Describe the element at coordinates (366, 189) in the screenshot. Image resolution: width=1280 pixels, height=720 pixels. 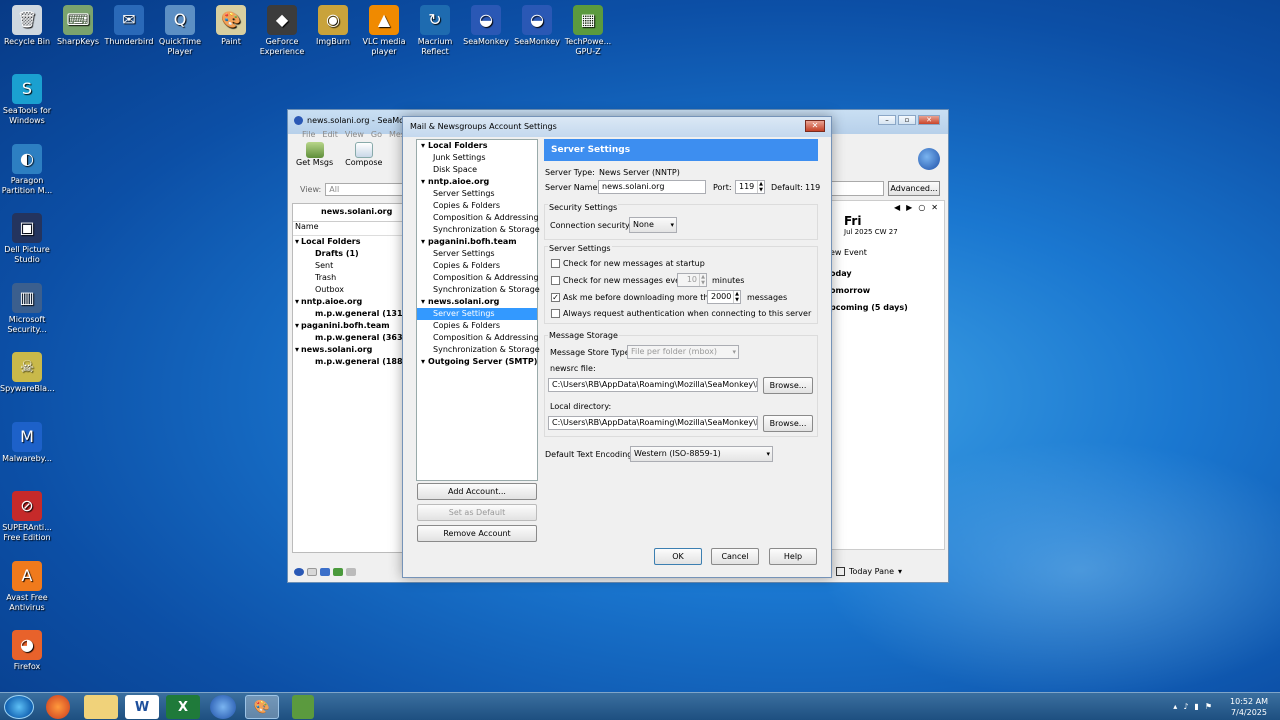
I see `view-select: All` at that location.